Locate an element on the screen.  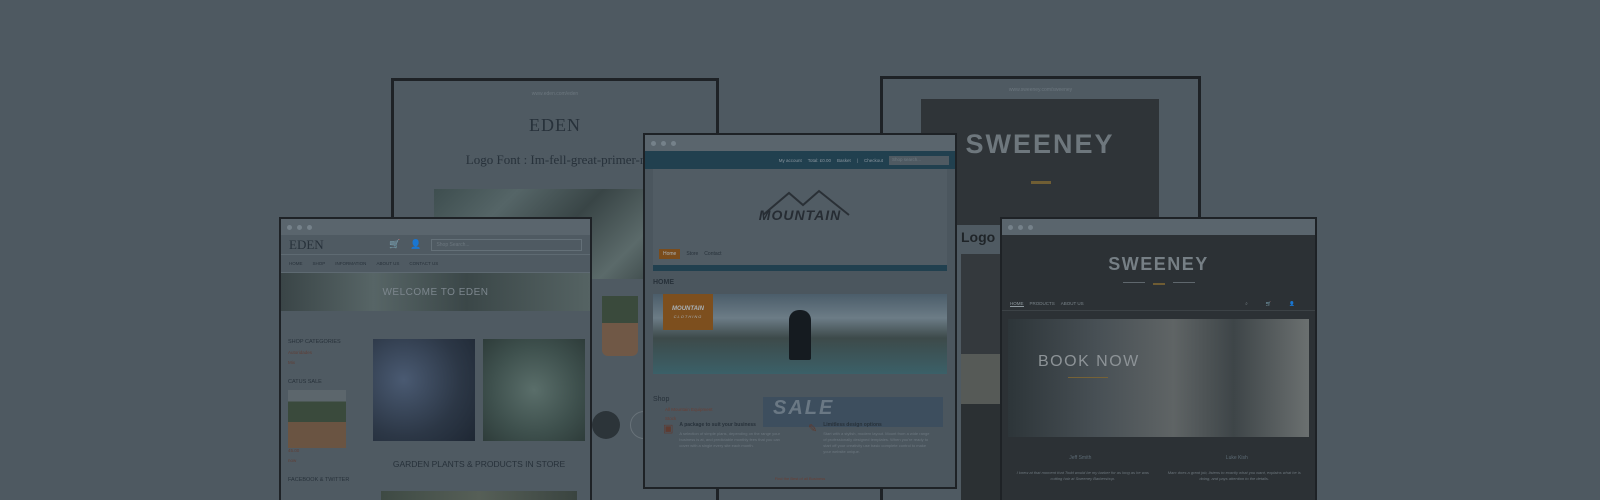
sweeney-nav: HOME PRODUCTS ABOUT US ⌕ 🛒 👤 is located at coordinates (1158, 304).